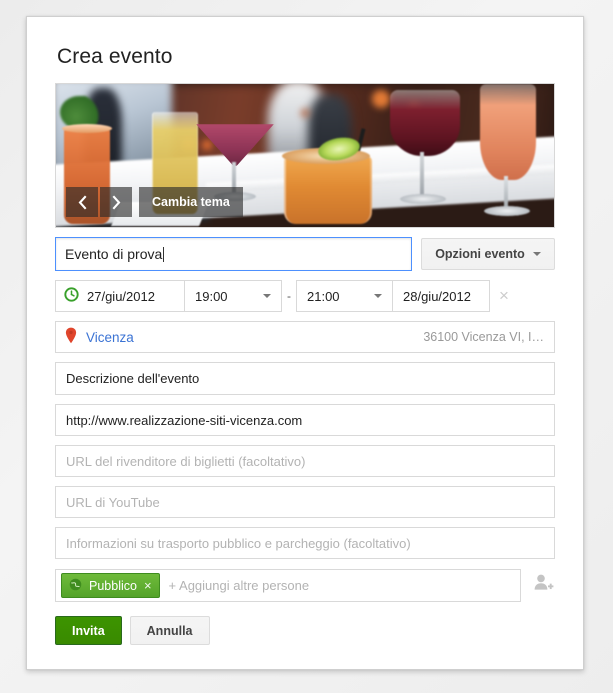 Image resolution: width=613 pixels, height=693 pixels. I want to click on change-theme-button: Cambia tema, so click(191, 202).